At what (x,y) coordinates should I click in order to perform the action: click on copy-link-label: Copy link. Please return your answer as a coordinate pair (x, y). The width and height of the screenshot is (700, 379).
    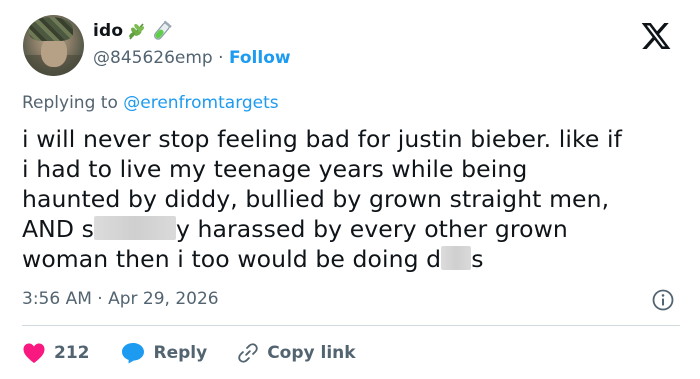
    Looking at the image, I should click on (311, 353).